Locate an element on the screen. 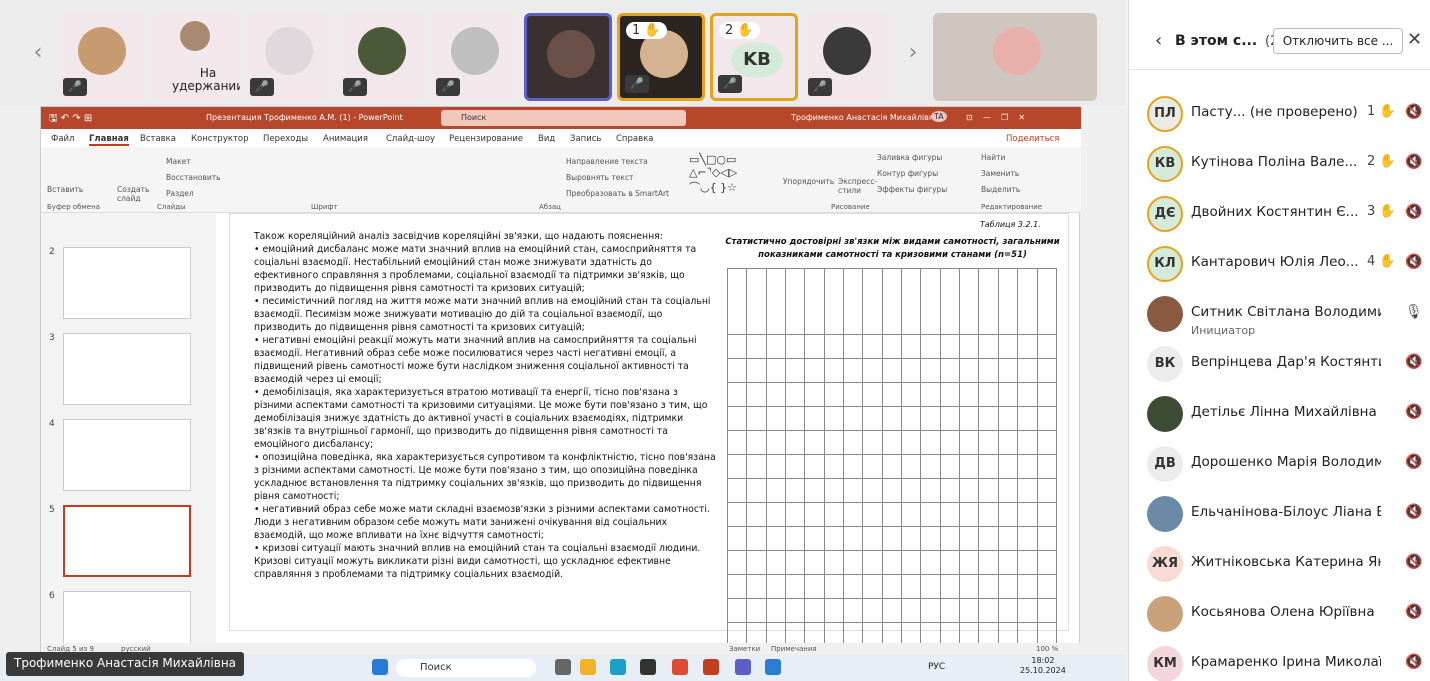 Image resolution: width=1430 pixels, height=681 pixels. section-button: Раздел is located at coordinates (180, 193).